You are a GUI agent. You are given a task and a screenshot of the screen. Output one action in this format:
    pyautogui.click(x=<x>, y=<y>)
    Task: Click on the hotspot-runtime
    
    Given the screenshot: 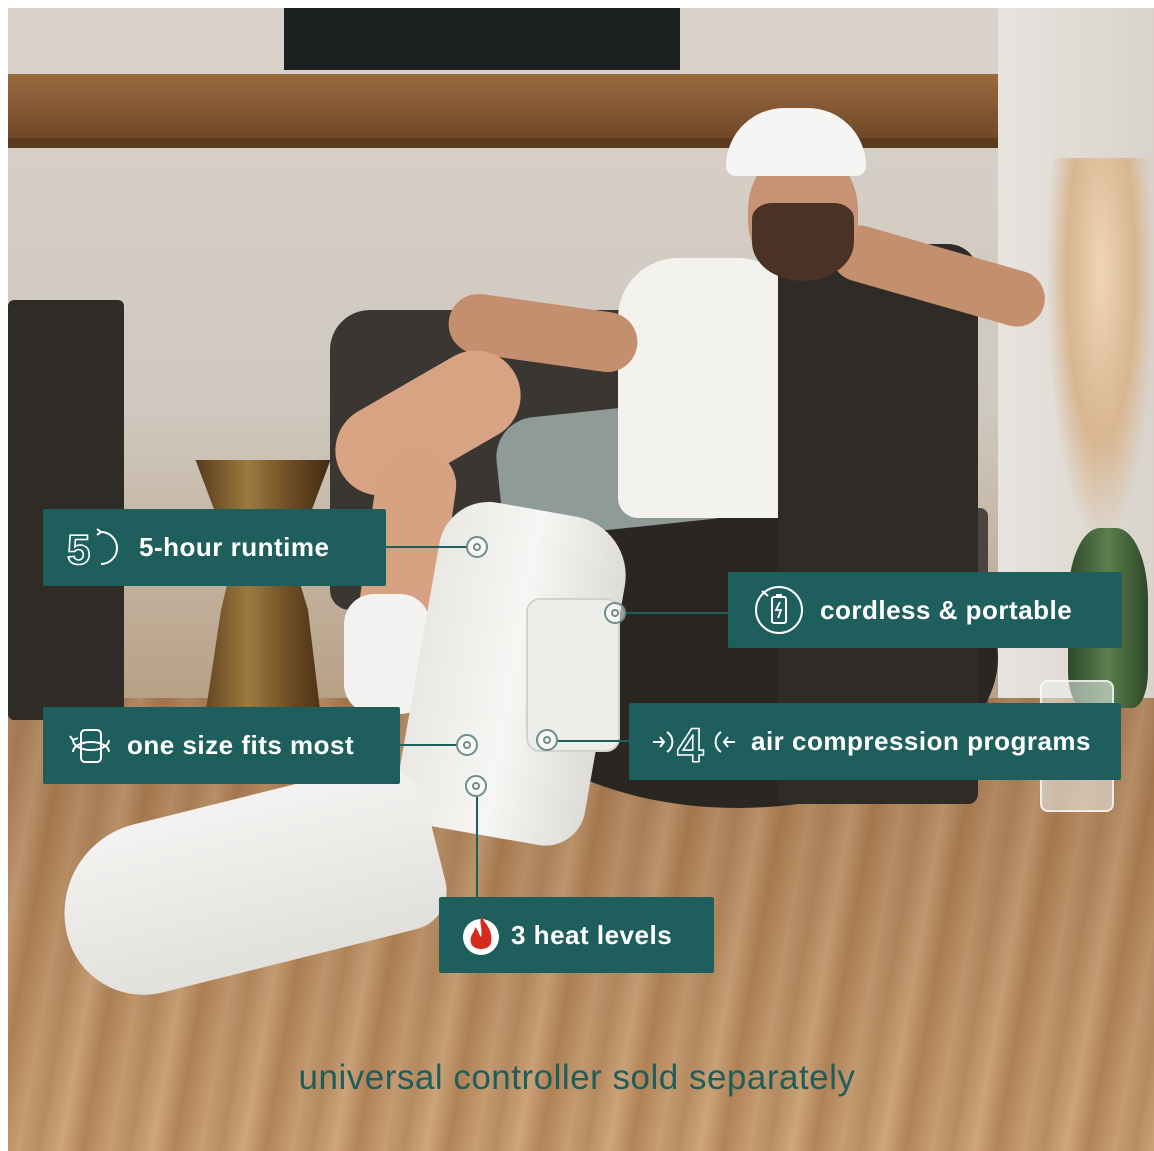 What is the action you would take?
    pyautogui.click(x=477, y=547)
    